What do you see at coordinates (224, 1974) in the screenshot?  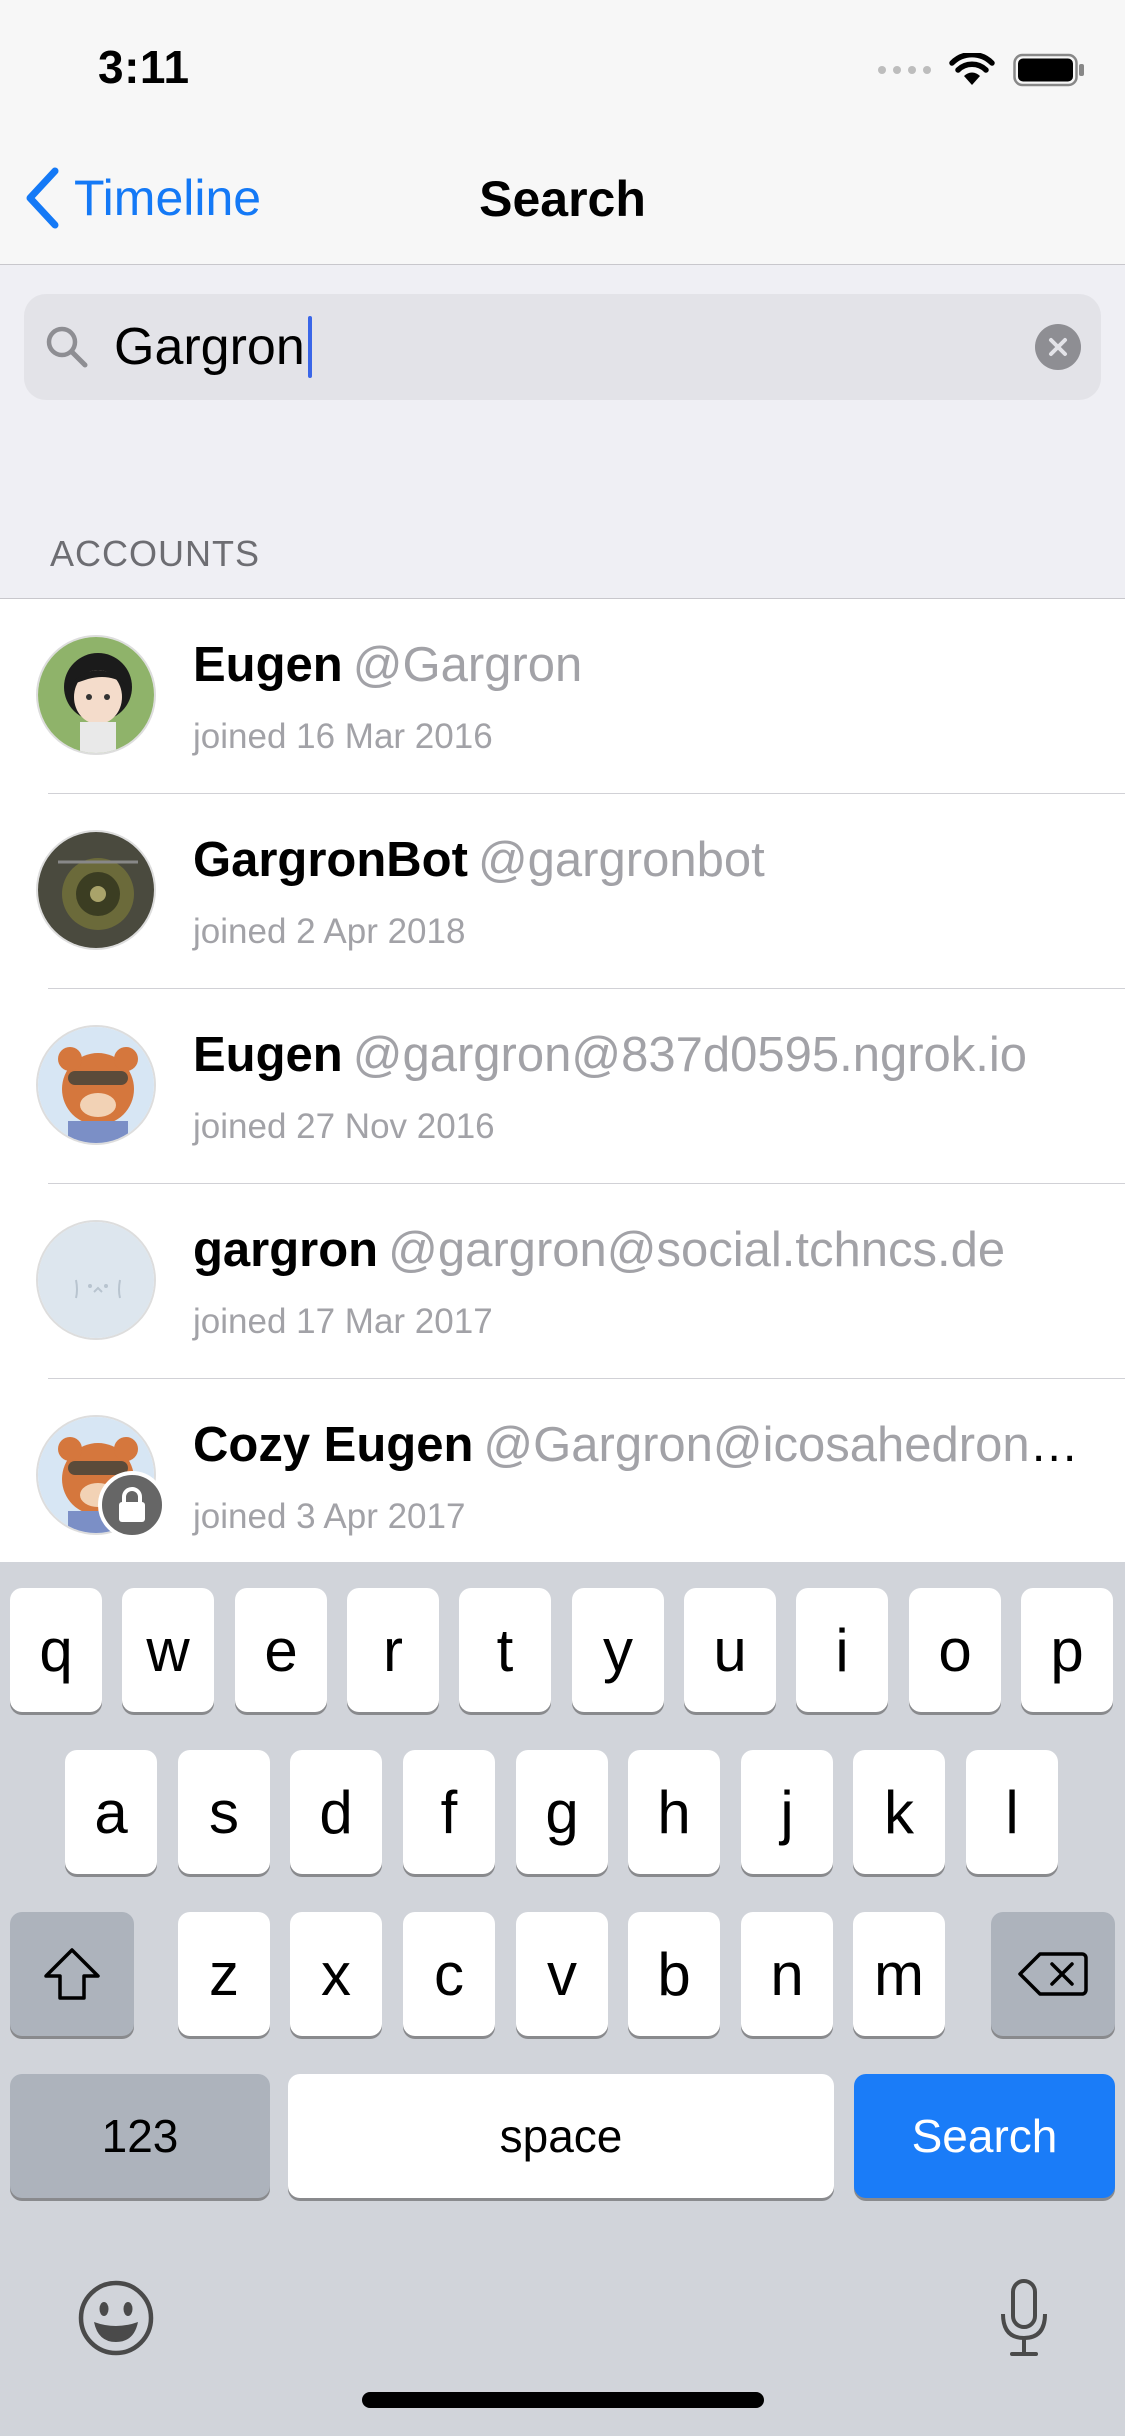 I see `key-z: z` at bounding box center [224, 1974].